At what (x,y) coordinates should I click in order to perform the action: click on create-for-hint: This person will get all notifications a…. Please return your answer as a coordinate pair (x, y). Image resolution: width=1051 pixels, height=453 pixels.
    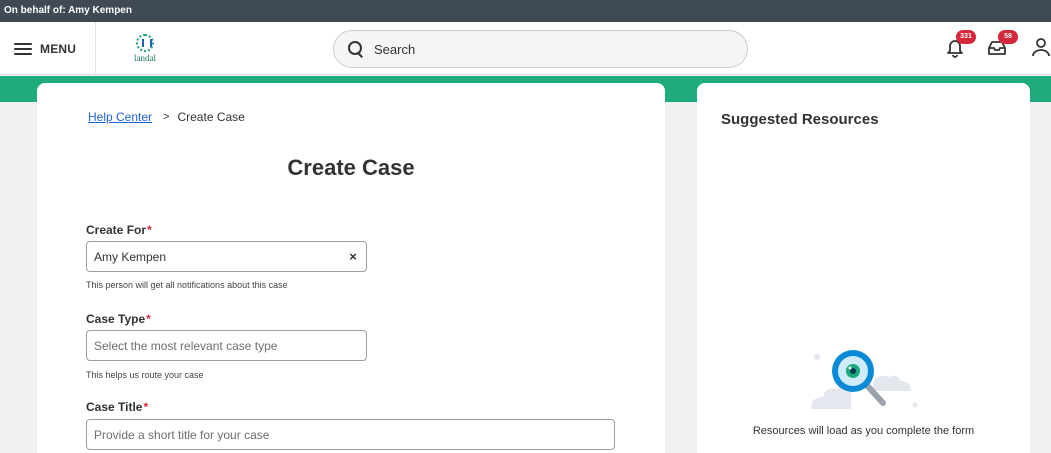
    Looking at the image, I should click on (187, 285).